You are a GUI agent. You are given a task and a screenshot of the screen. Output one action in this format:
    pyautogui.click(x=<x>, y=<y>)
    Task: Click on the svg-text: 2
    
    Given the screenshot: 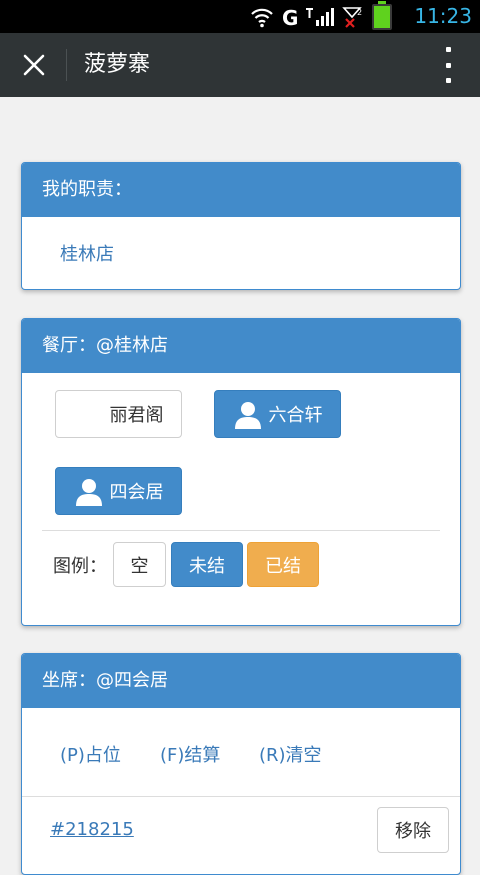 What is the action you would take?
    pyautogui.click(x=359, y=12)
    